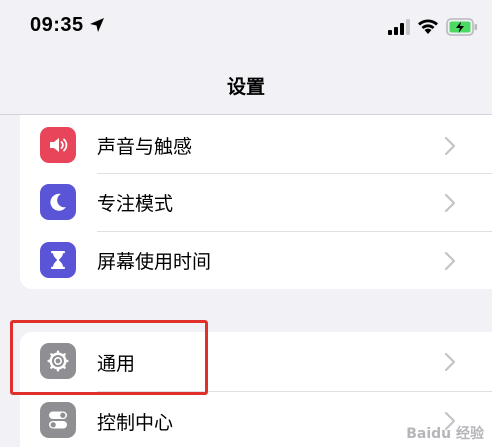  I want to click on speaker-icon, so click(58, 145).